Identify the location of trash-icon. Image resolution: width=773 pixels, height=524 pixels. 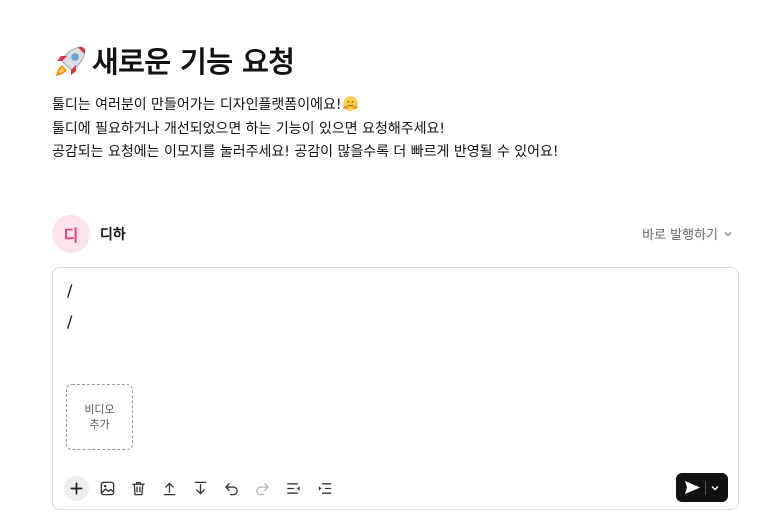
(138, 488).